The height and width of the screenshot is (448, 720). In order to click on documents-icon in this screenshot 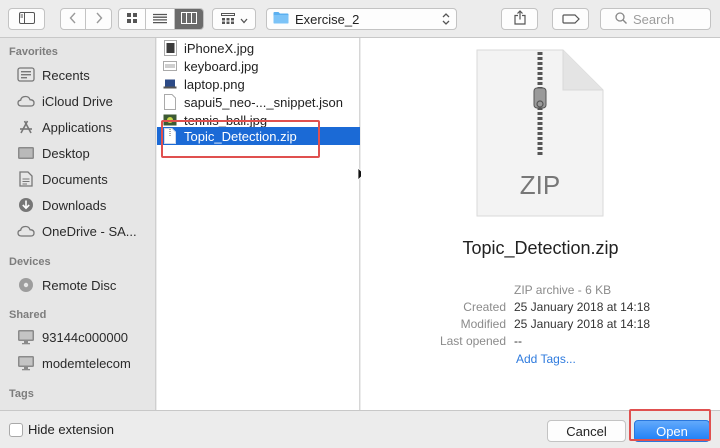, I will do `click(26, 179)`.